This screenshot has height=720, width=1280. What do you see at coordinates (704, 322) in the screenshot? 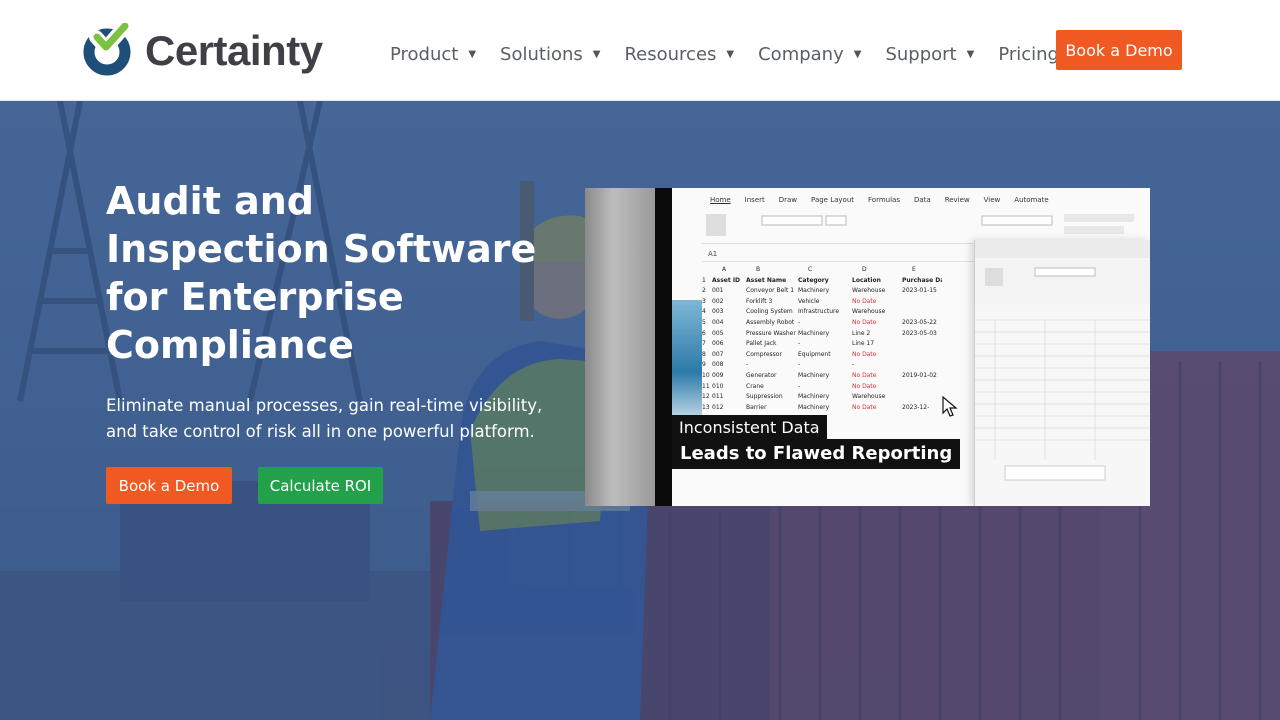
I see `row-number: 5` at bounding box center [704, 322].